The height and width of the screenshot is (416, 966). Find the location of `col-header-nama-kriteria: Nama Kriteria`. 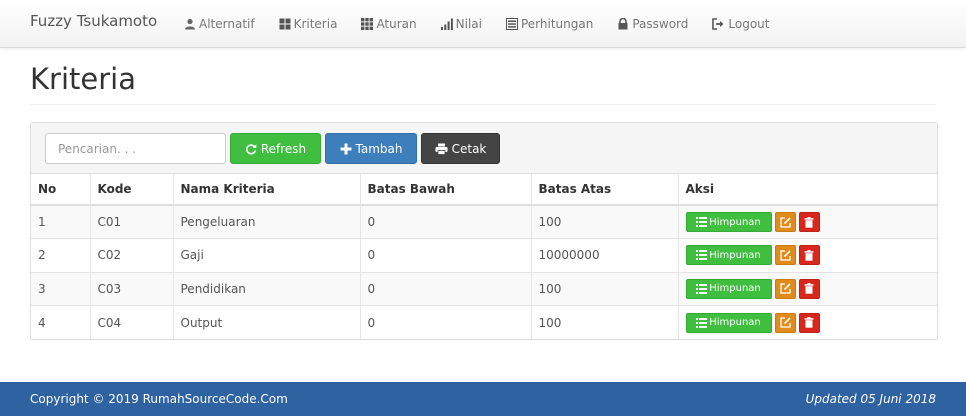

col-header-nama-kriteria: Nama Kriteria is located at coordinates (266, 190).